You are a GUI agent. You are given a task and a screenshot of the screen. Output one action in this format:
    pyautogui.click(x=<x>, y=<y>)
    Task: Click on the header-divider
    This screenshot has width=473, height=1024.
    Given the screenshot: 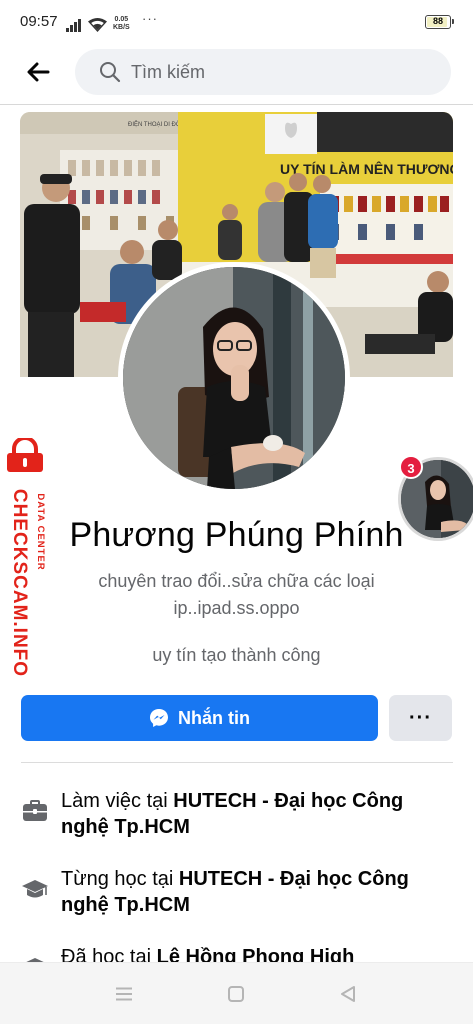 What is the action you would take?
    pyautogui.click(x=236, y=104)
    